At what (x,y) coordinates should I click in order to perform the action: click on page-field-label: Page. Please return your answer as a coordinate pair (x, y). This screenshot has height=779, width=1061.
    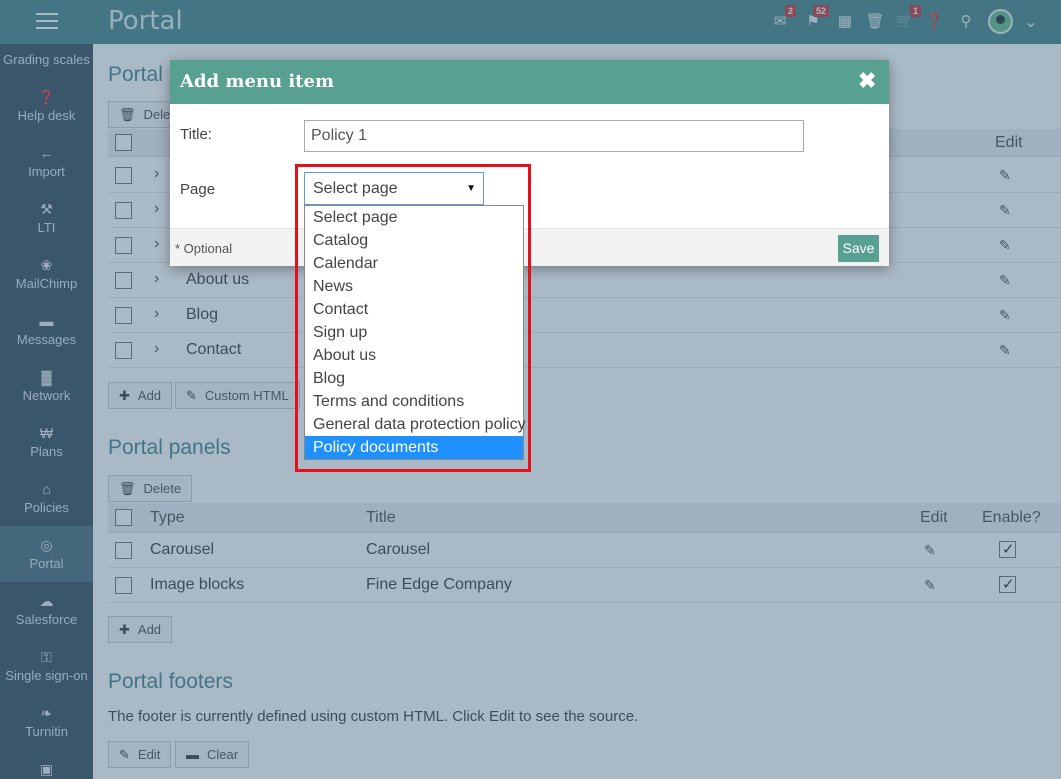
    Looking at the image, I should click on (198, 189).